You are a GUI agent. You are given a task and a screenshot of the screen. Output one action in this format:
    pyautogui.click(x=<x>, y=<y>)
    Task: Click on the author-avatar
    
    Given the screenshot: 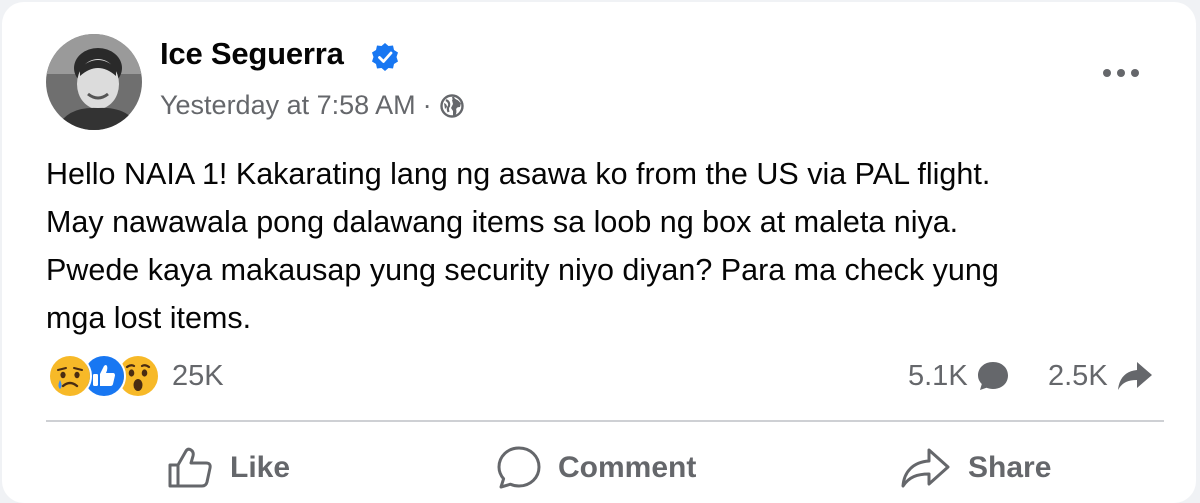 What is the action you would take?
    pyautogui.click(x=94, y=82)
    